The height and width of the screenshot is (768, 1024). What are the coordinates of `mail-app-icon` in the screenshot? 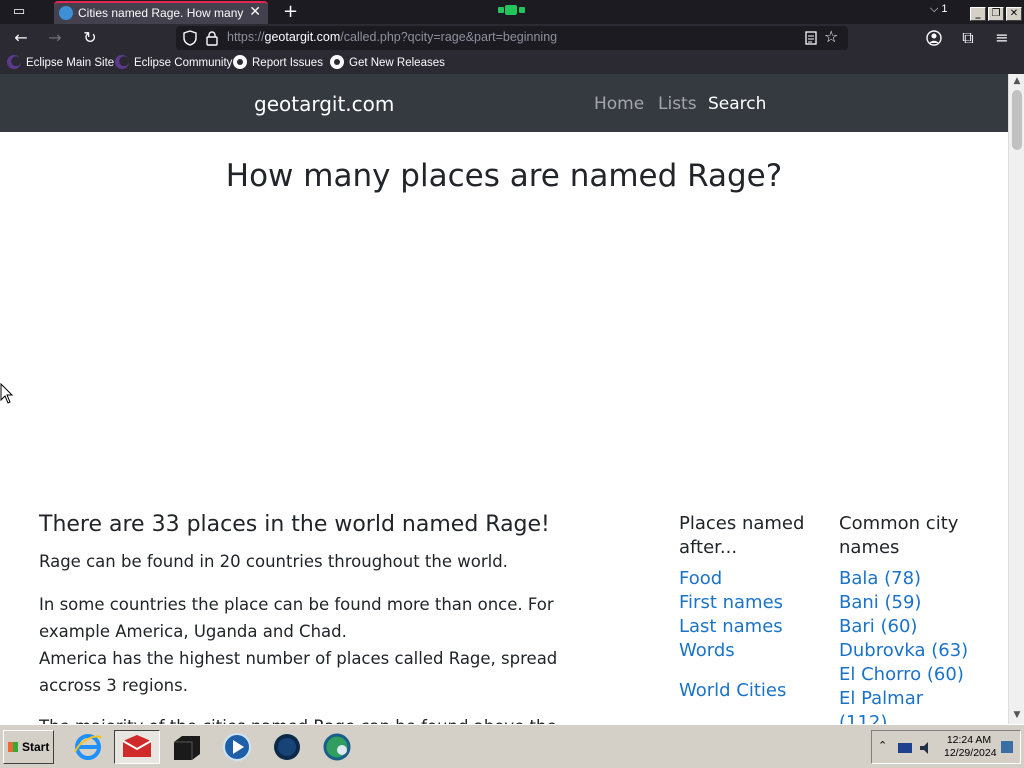 It's located at (137, 747).